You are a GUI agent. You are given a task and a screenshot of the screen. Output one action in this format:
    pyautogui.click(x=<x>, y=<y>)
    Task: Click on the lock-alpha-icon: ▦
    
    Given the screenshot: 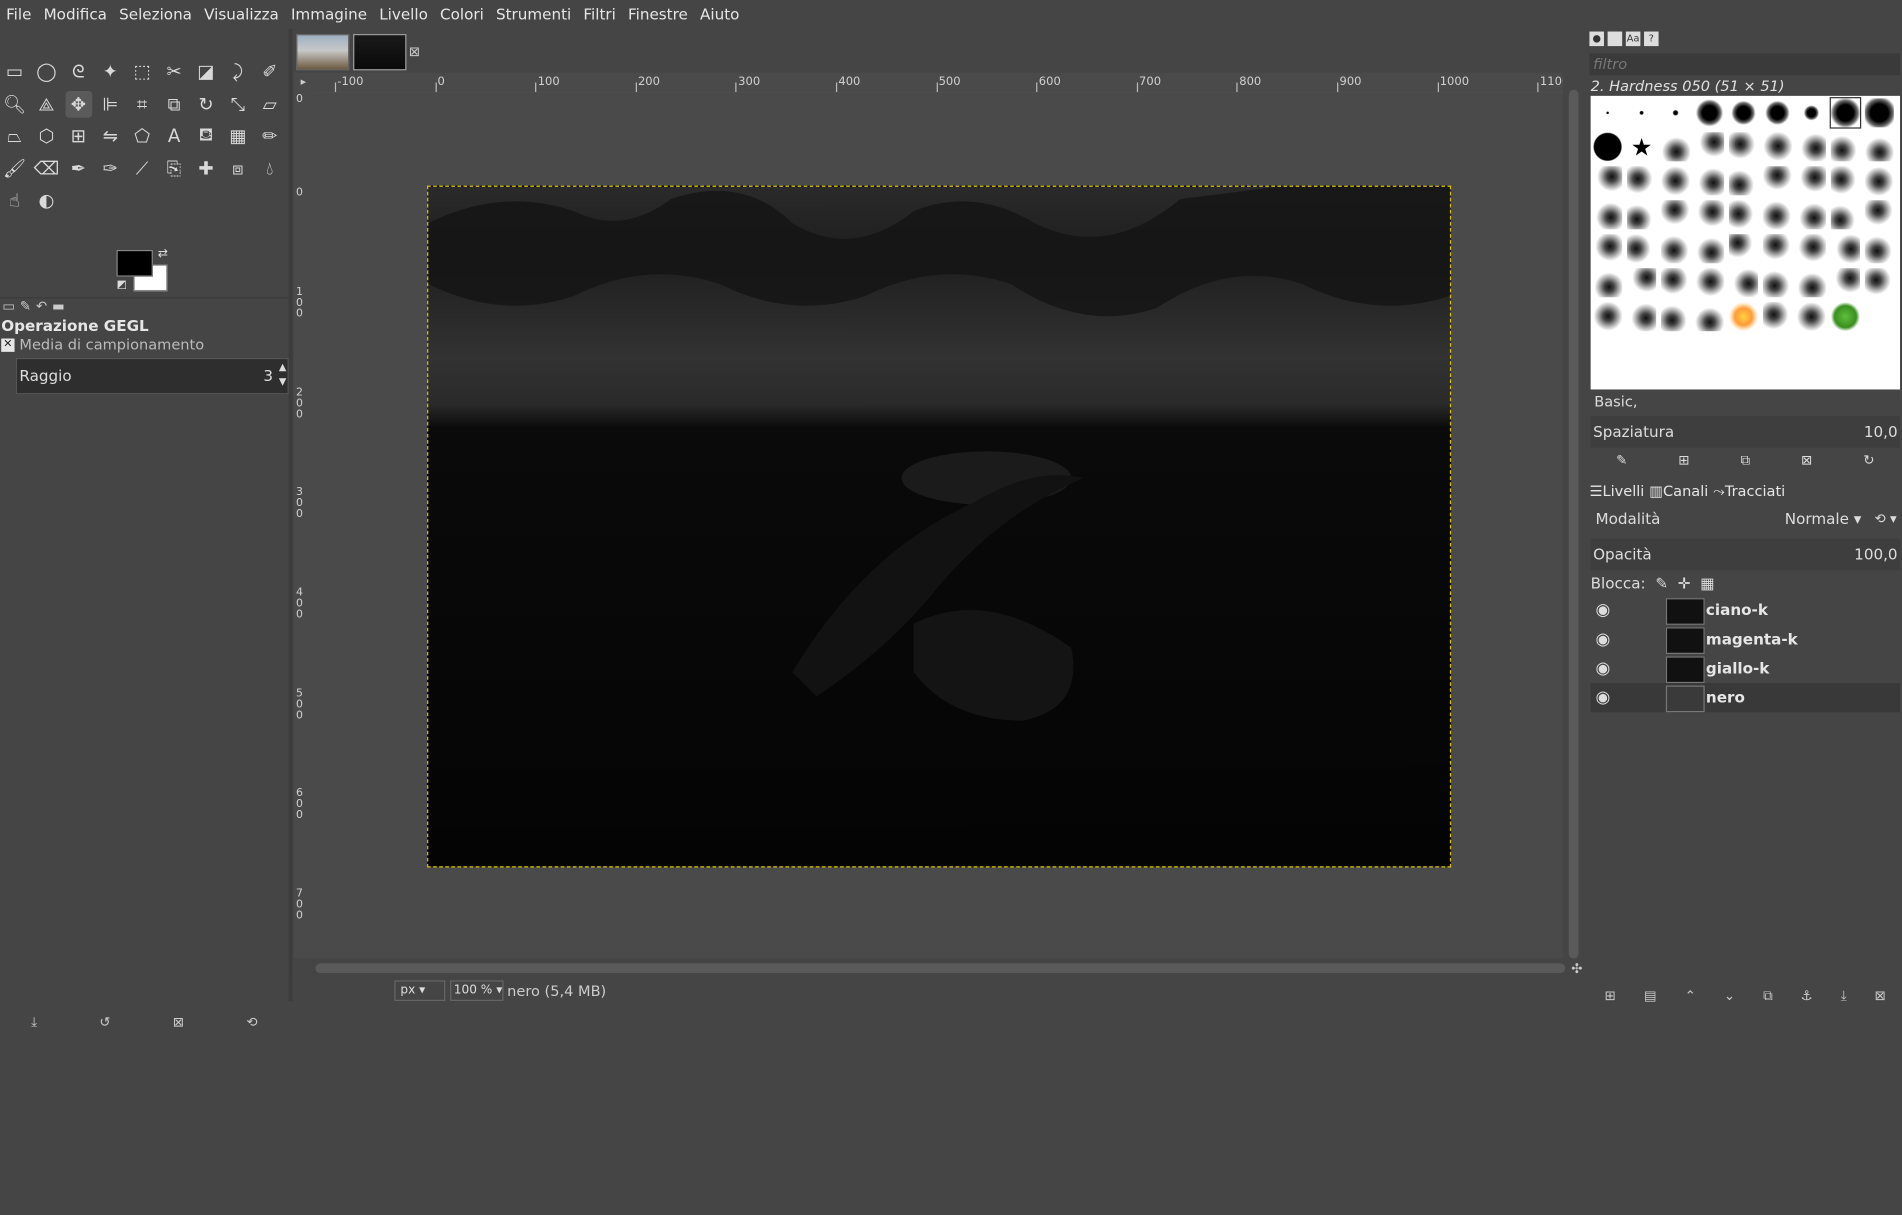 What is the action you would take?
    pyautogui.click(x=1707, y=583)
    